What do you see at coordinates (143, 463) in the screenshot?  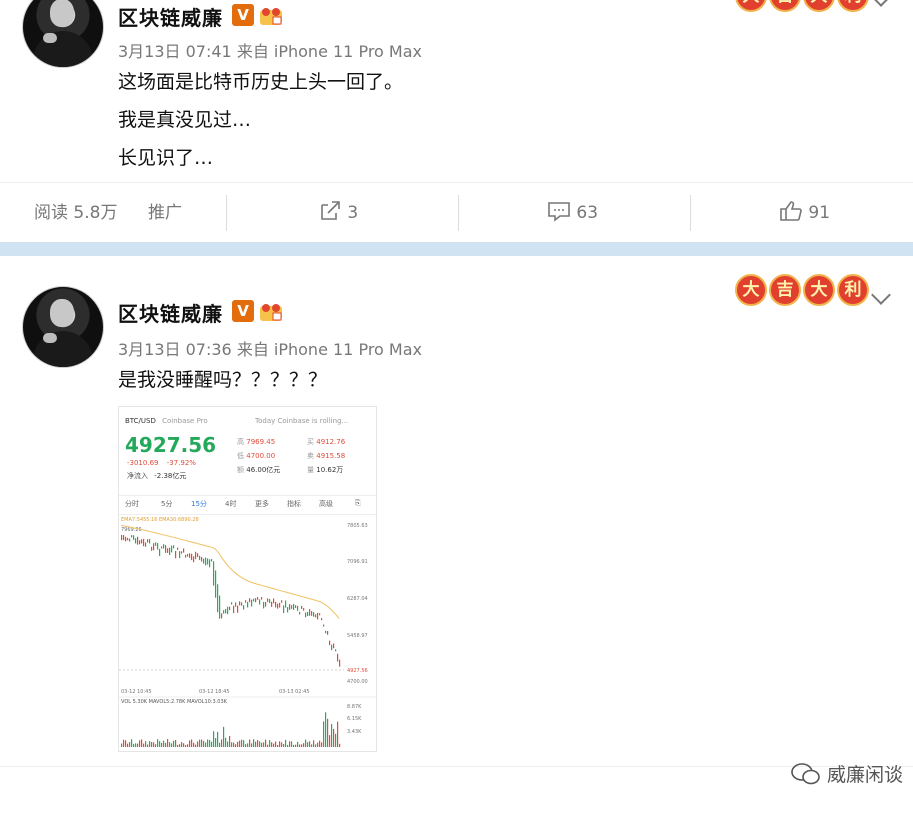 I see `price-change: -3010.69` at bounding box center [143, 463].